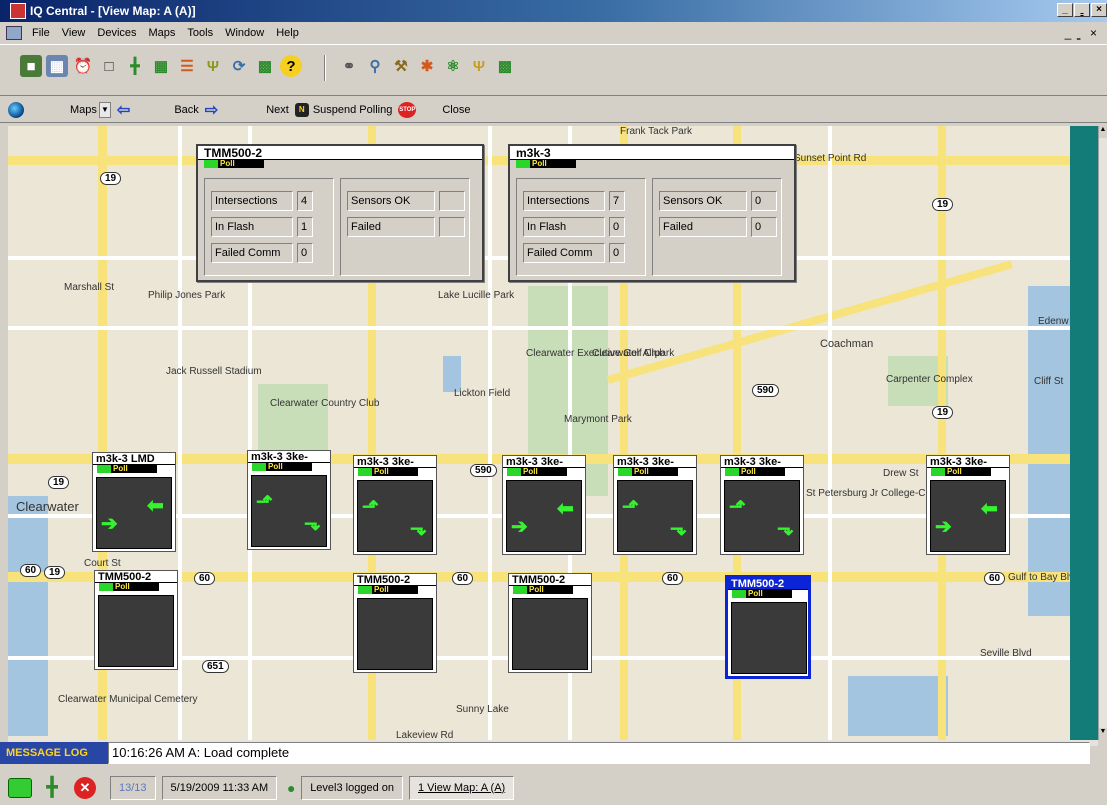  I want to click on menu-view: View, so click(74, 33).